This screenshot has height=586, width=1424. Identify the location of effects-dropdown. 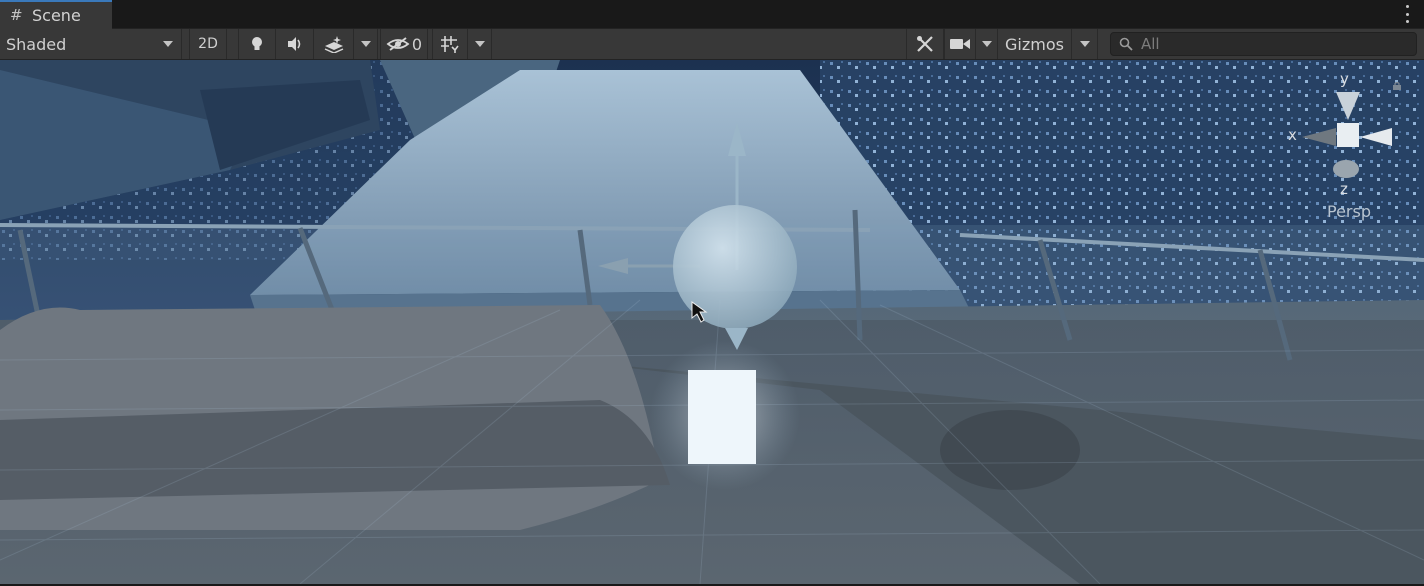
(366, 44).